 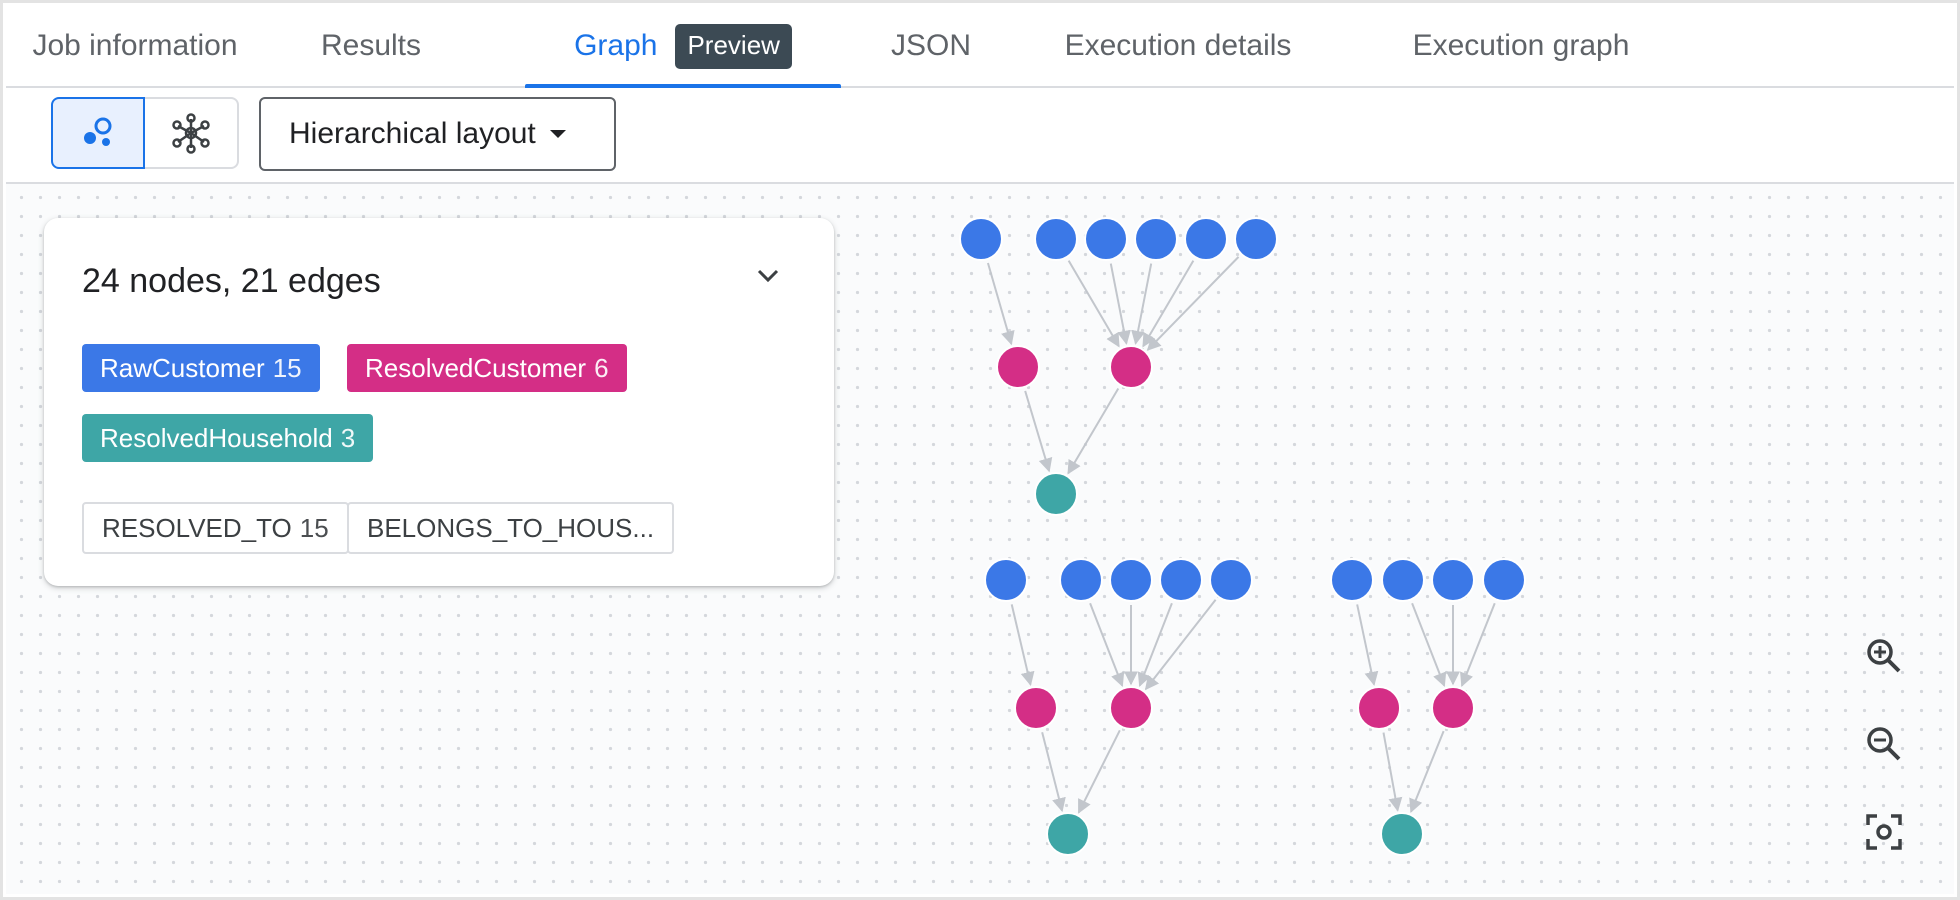 I want to click on tab-label: JSON, so click(x=930, y=45).